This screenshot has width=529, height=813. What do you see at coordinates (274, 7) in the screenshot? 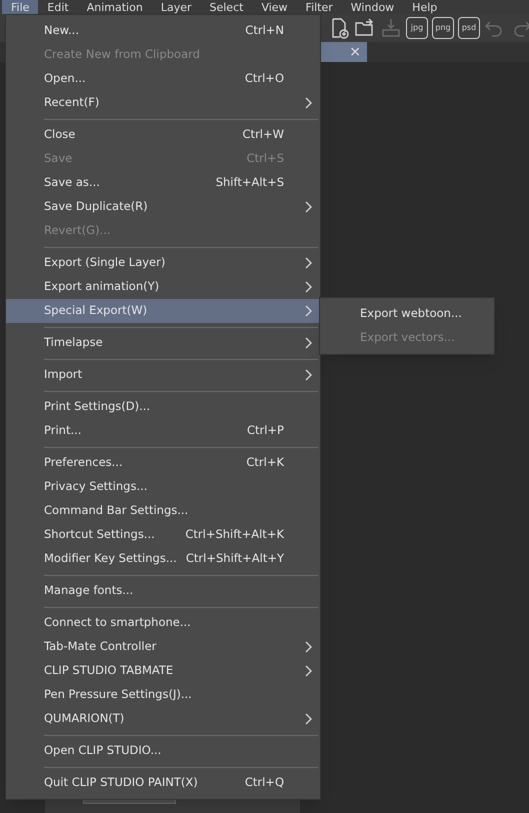
I see `menu-bar-item: View` at bounding box center [274, 7].